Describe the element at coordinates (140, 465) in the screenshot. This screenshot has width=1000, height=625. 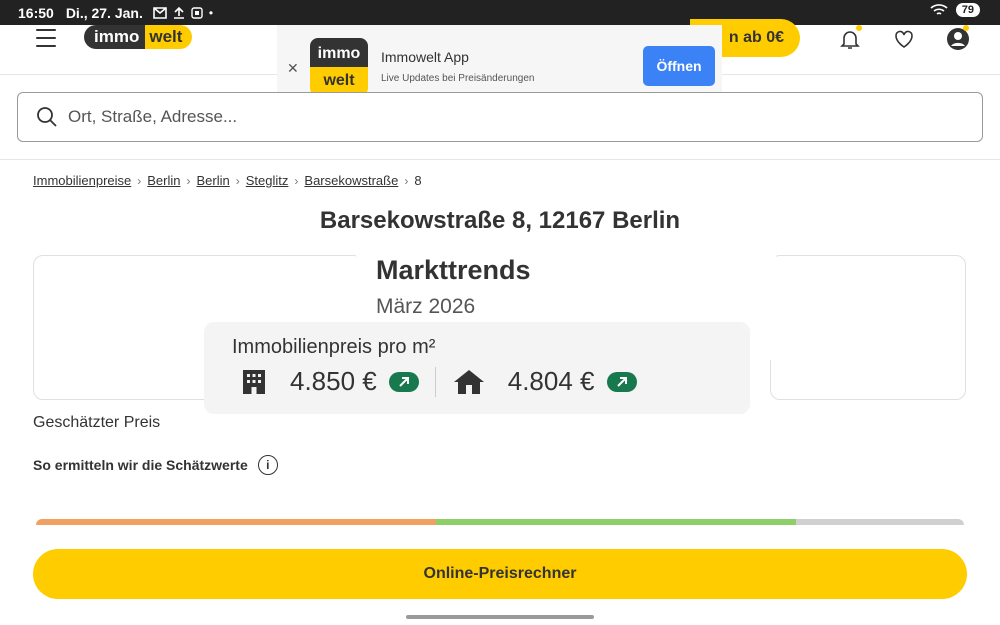
I see `estimation-method-label: So ermitteln wir die Schätzwerte` at that location.